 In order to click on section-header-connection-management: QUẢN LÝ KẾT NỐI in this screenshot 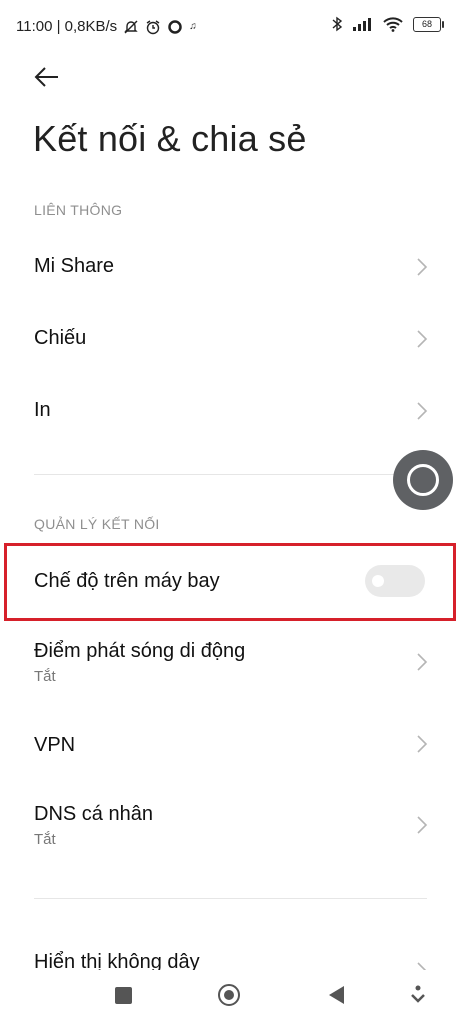, I will do `click(97, 524)`.